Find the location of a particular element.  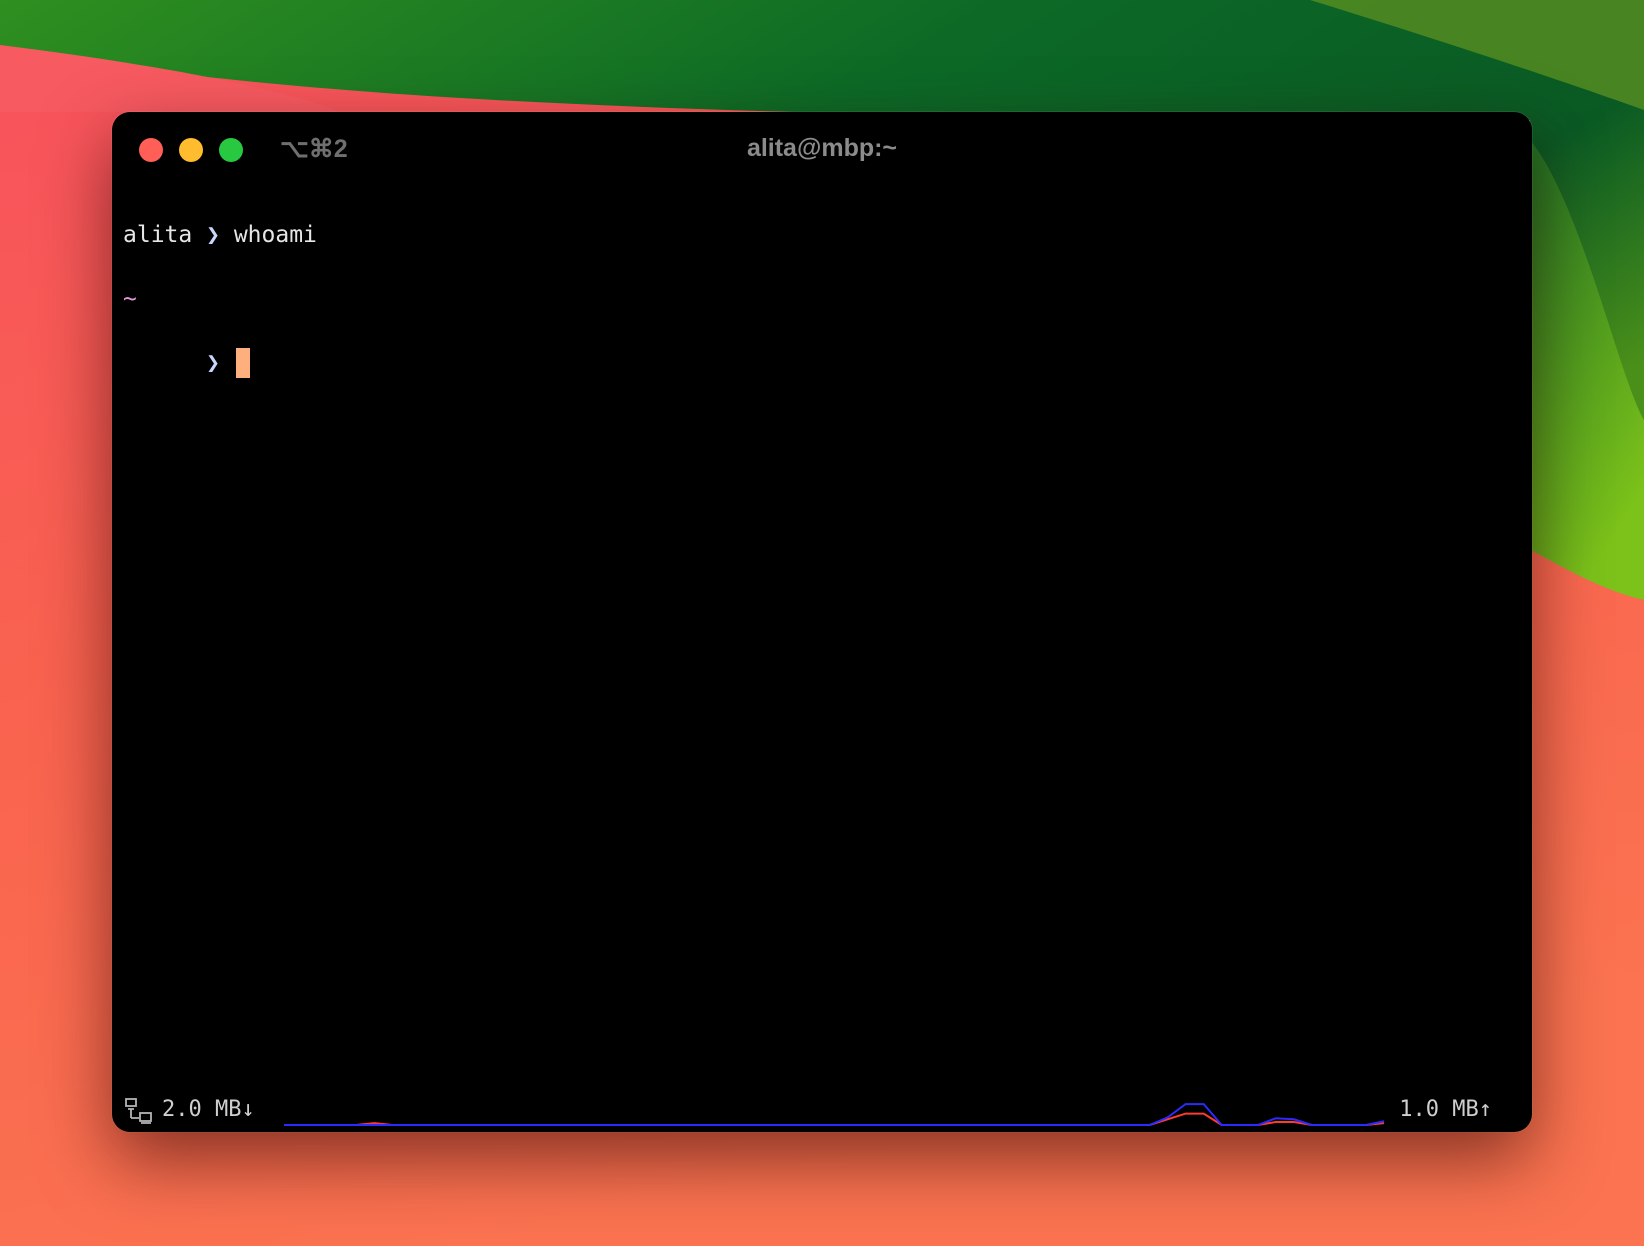

command-output: alita is located at coordinates (158, 235).